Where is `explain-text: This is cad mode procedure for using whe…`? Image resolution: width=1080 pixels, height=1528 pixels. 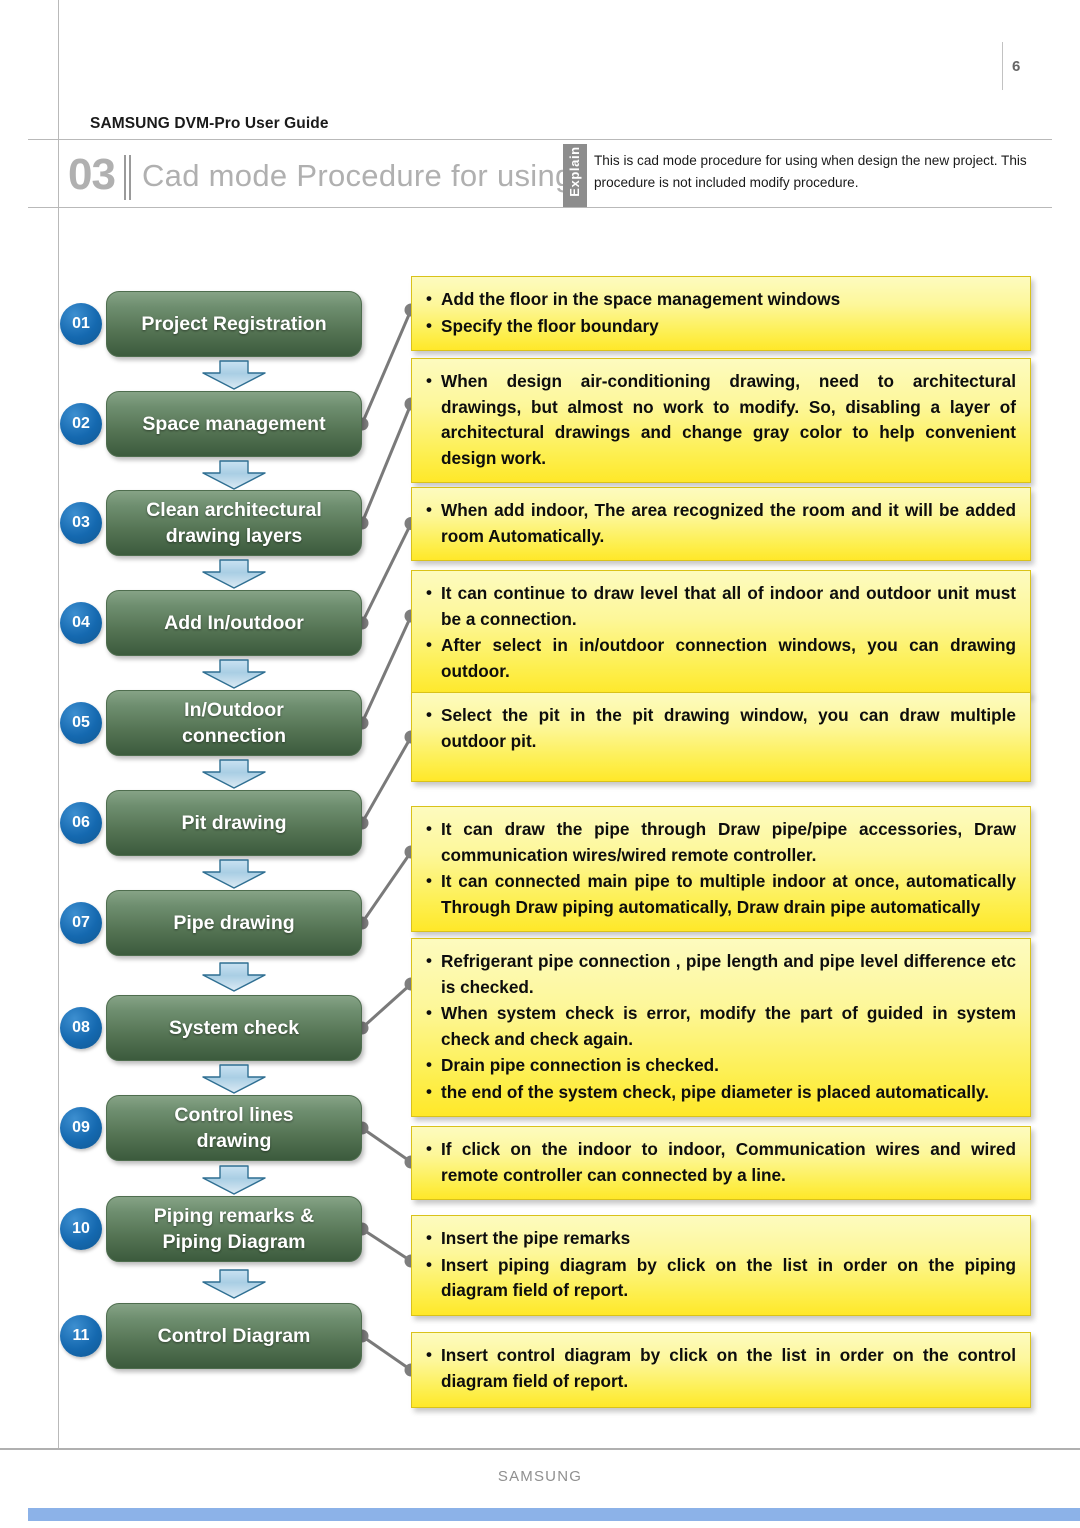
explain-text: This is cad mode procedure for using whe… is located at coordinates (810, 171).